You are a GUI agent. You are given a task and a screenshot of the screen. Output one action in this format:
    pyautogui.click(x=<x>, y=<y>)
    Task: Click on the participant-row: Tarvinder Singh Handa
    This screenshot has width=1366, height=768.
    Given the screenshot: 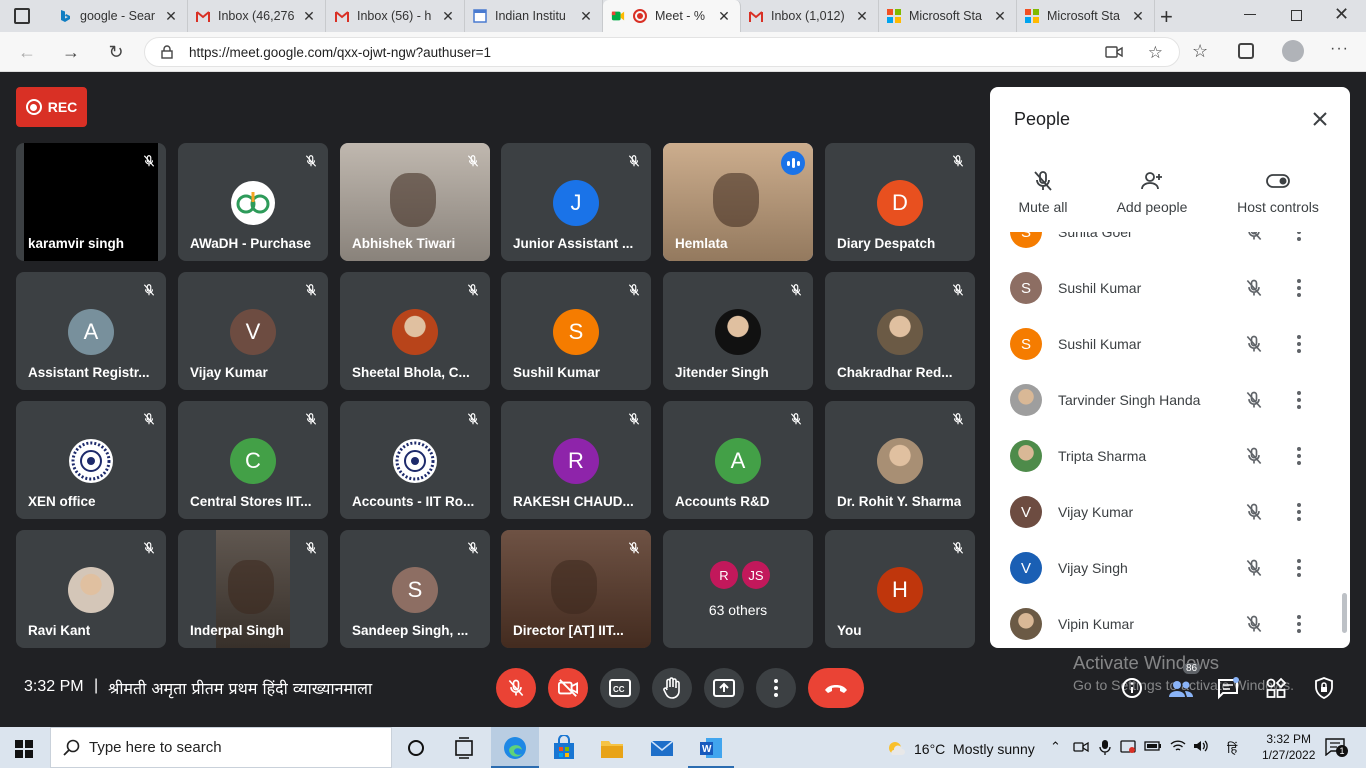 What is the action you would take?
    pyautogui.click(x=1170, y=400)
    